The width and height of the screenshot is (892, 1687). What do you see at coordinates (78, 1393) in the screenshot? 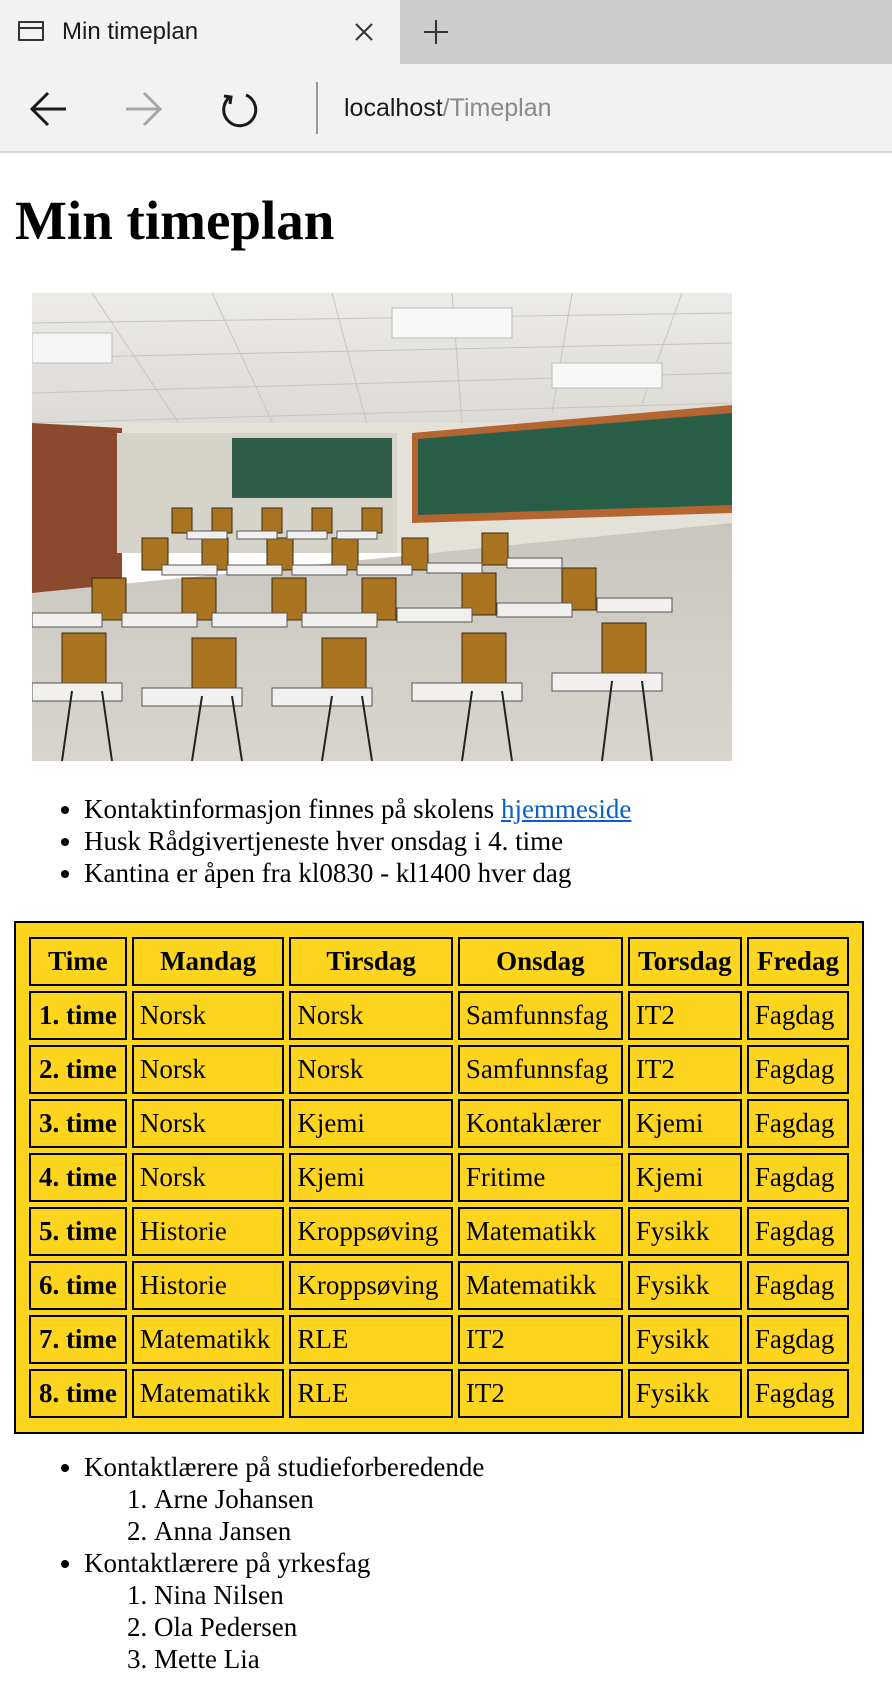
I see `row-header: 8. time` at bounding box center [78, 1393].